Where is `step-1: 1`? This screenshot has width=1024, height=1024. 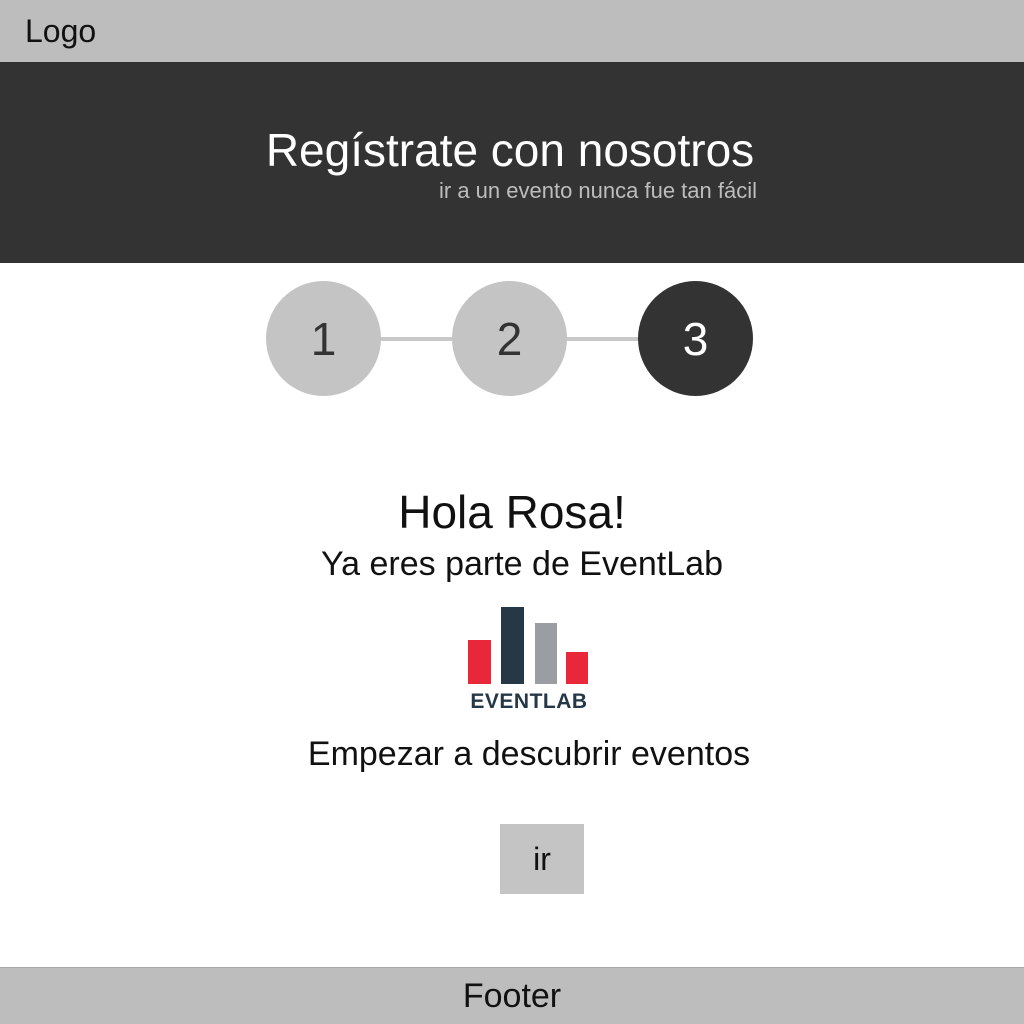 step-1: 1 is located at coordinates (323, 338).